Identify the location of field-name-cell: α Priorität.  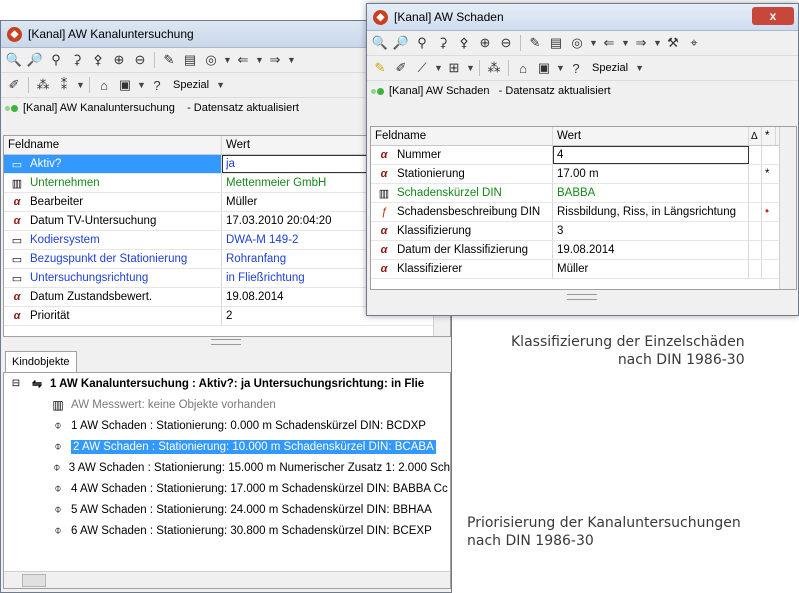
(113, 316).